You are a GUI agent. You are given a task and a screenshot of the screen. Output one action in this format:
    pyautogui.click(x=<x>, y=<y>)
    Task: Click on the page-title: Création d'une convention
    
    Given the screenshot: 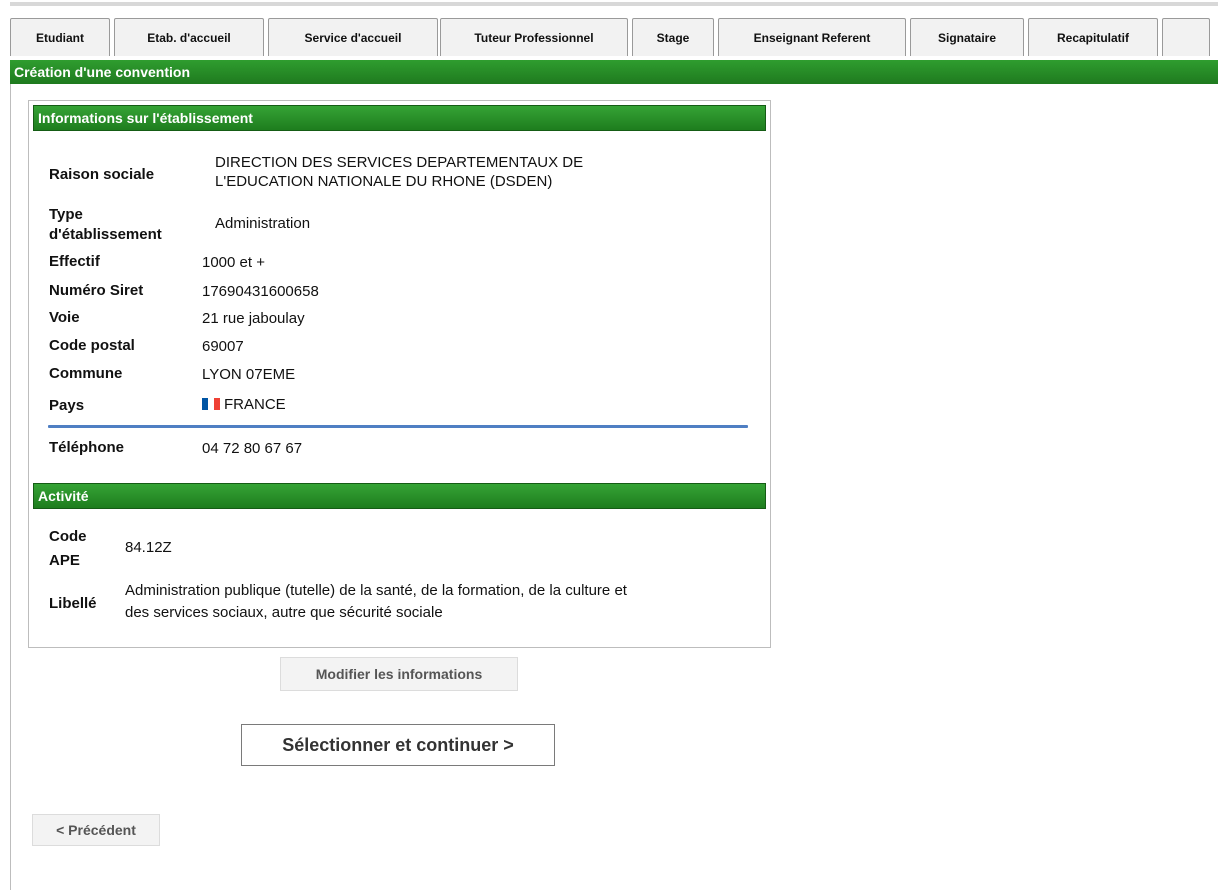 What is the action you would take?
    pyautogui.click(x=614, y=72)
    